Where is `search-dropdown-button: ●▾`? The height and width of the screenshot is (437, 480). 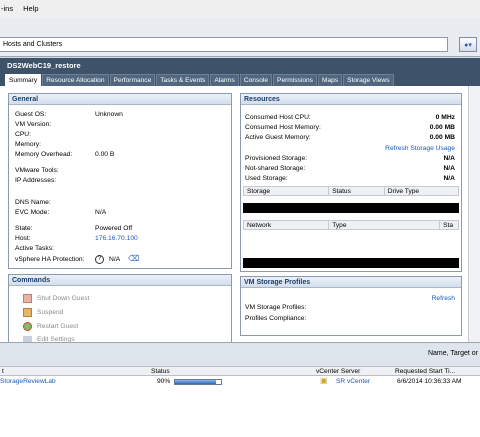
search-dropdown-button: ●▾ is located at coordinates (468, 44).